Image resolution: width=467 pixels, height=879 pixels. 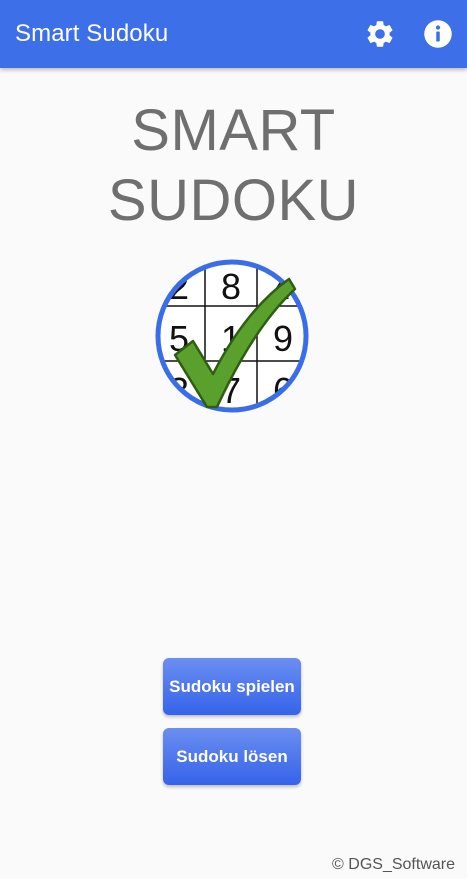 What do you see at coordinates (232, 686) in the screenshot?
I see `play-sudoku-button: Sudoku spielen` at bounding box center [232, 686].